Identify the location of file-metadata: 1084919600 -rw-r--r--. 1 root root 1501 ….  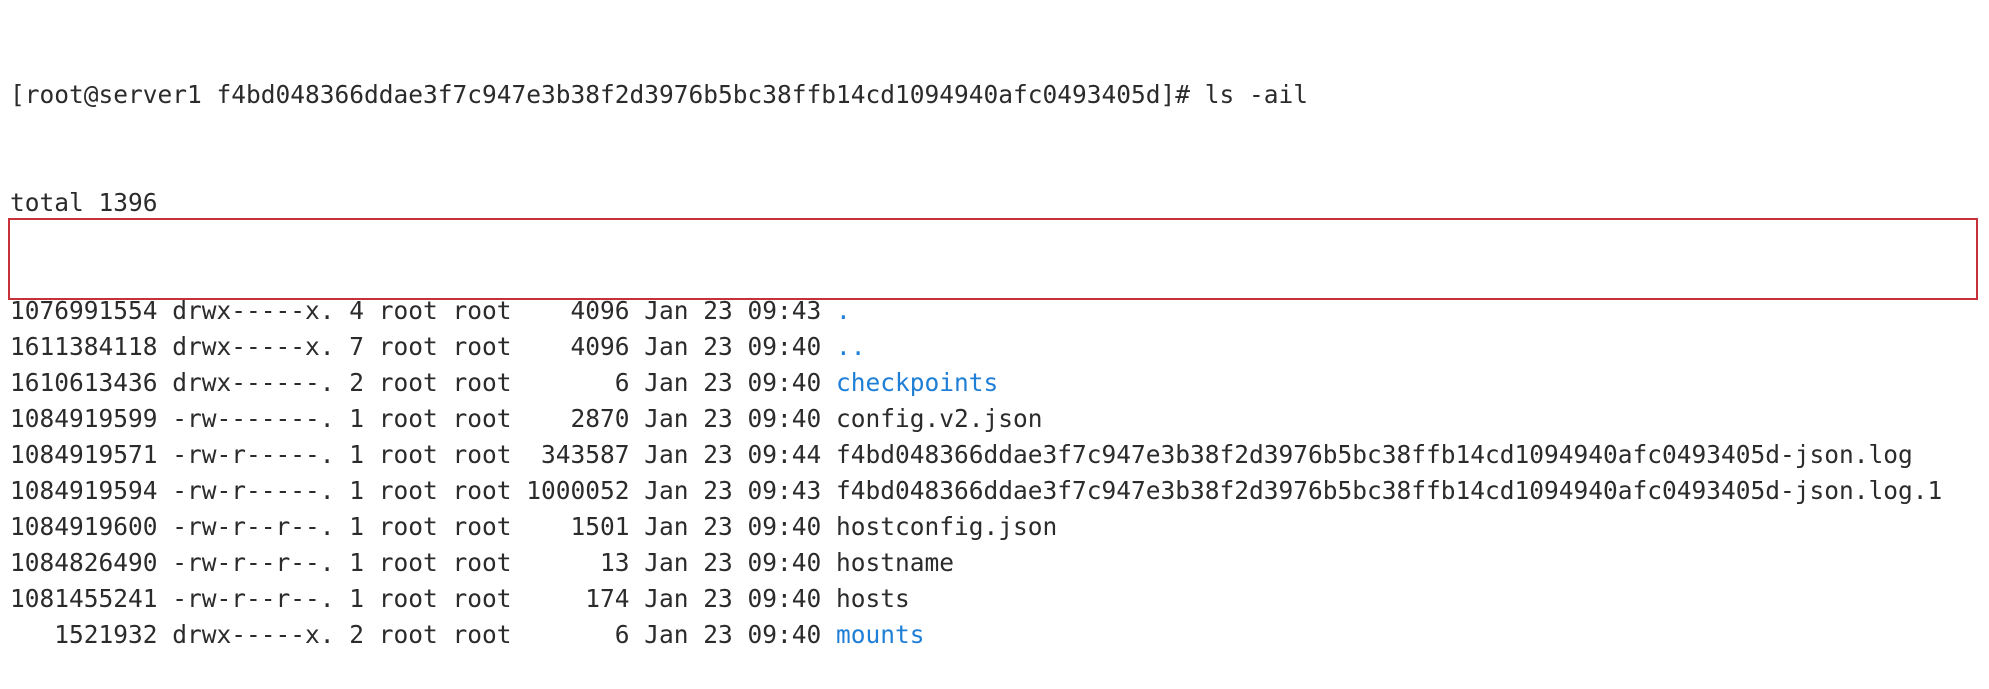
(423, 526).